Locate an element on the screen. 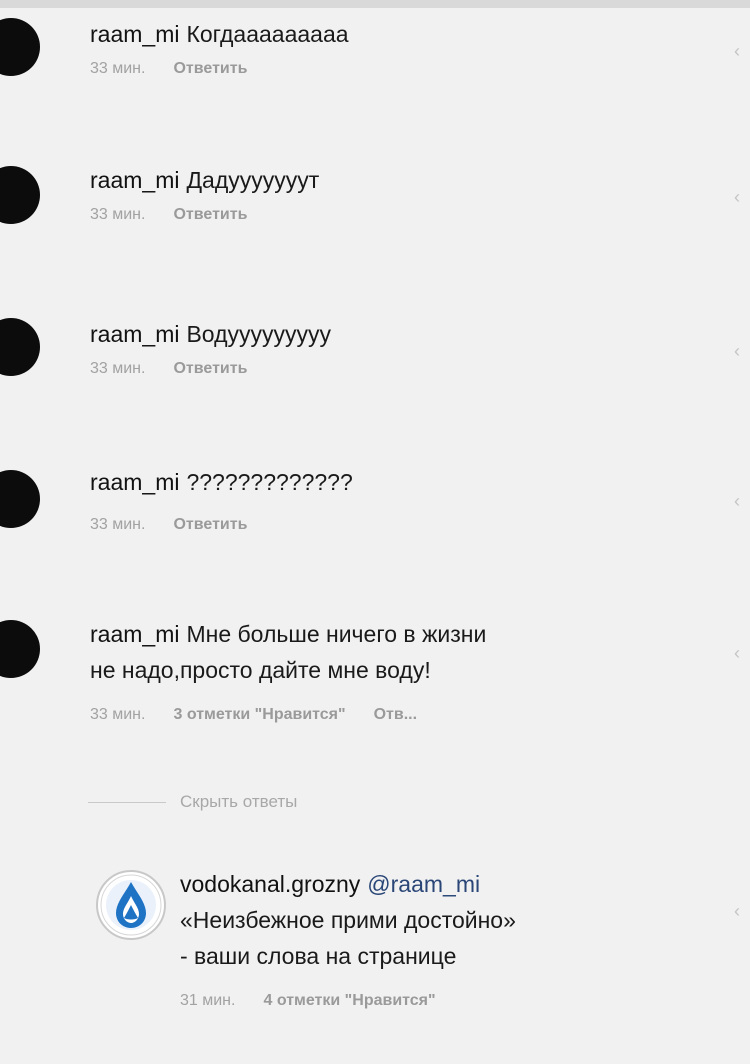 This screenshot has height=1064, width=750. comment-message: Мне больше ничего в жизни is located at coordinates (336, 634).